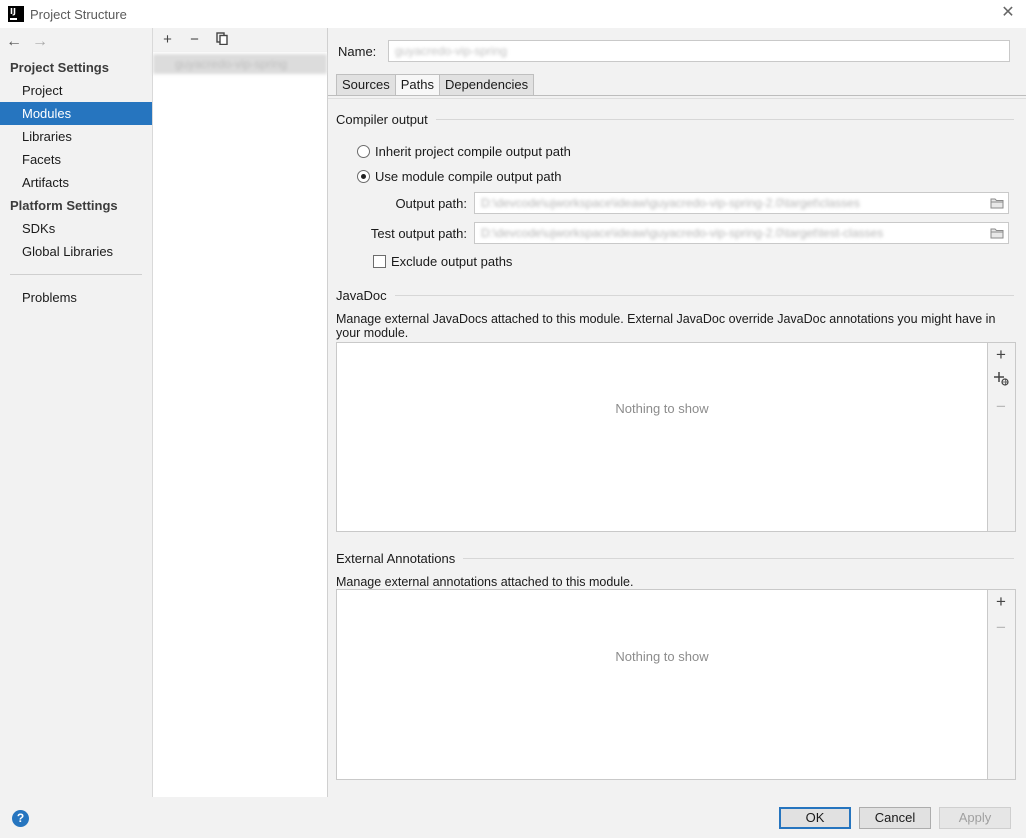 The height and width of the screenshot is (838, 1026). Describe the element at coordinates (240, 40) in the screenshot. I see `module-toolbar: + −` at that location.